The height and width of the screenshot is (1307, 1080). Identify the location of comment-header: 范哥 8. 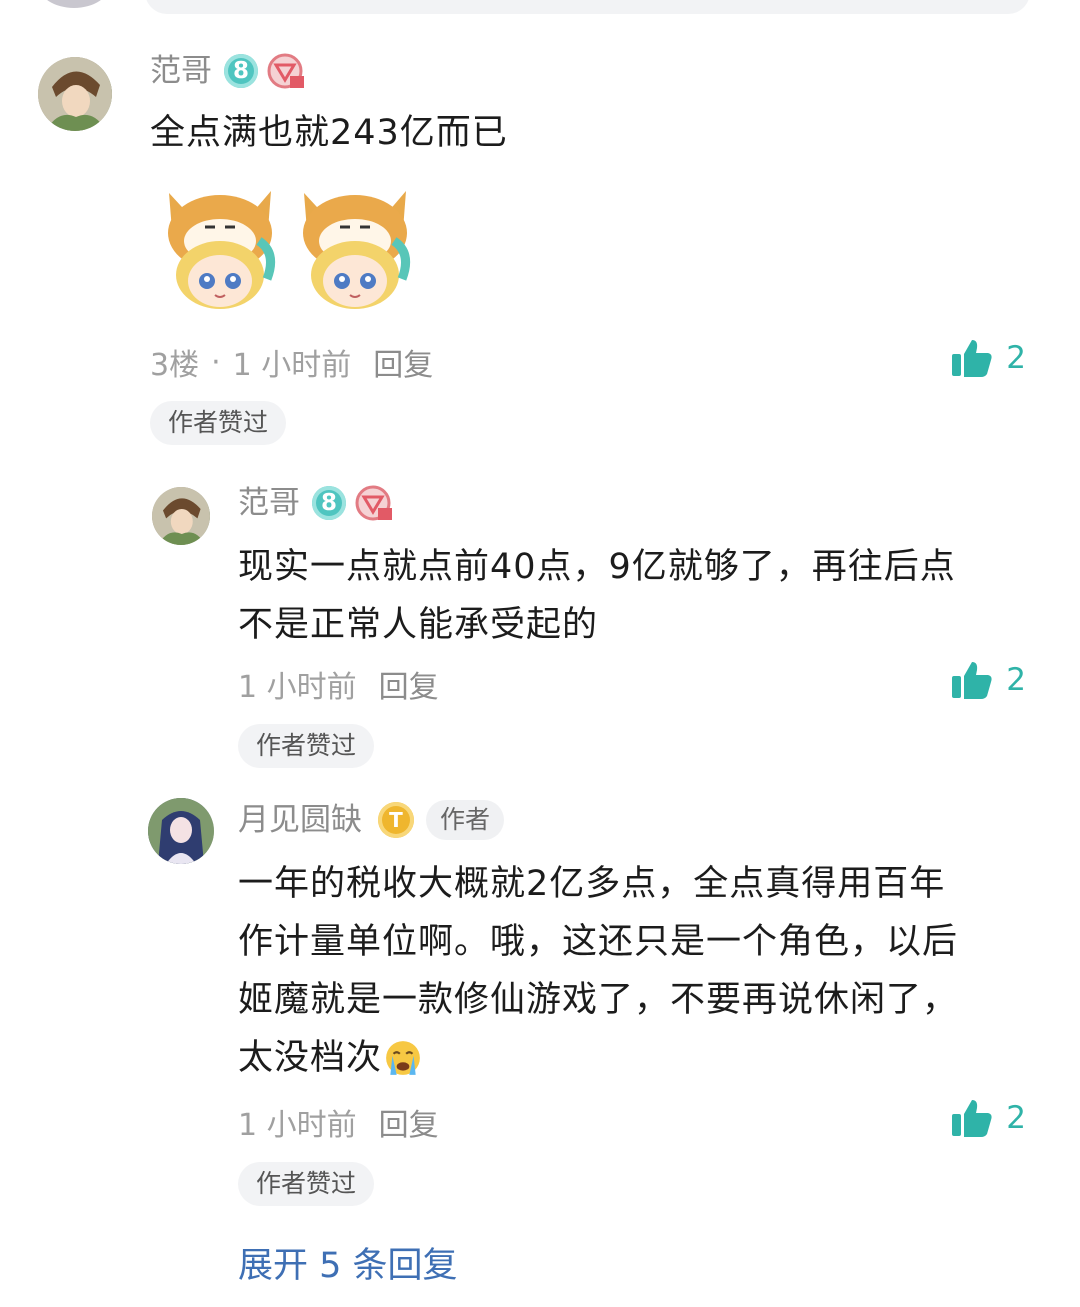
(227, 71).